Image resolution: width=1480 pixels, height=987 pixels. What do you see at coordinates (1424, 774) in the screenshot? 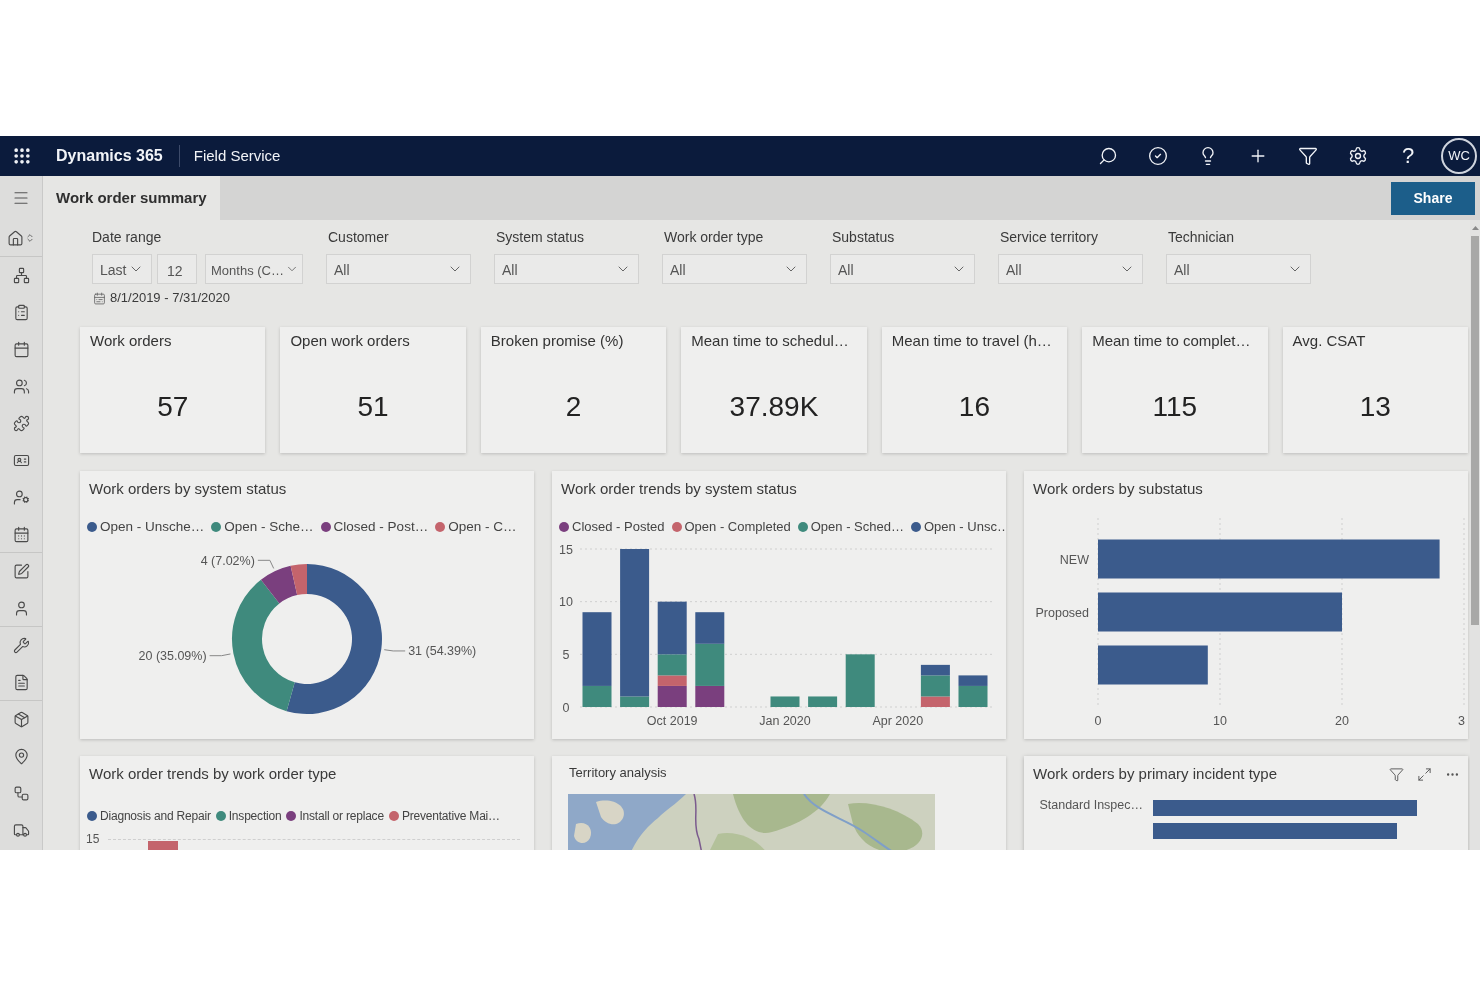
I see `expand-icon` at bounding box center [1424, 774].